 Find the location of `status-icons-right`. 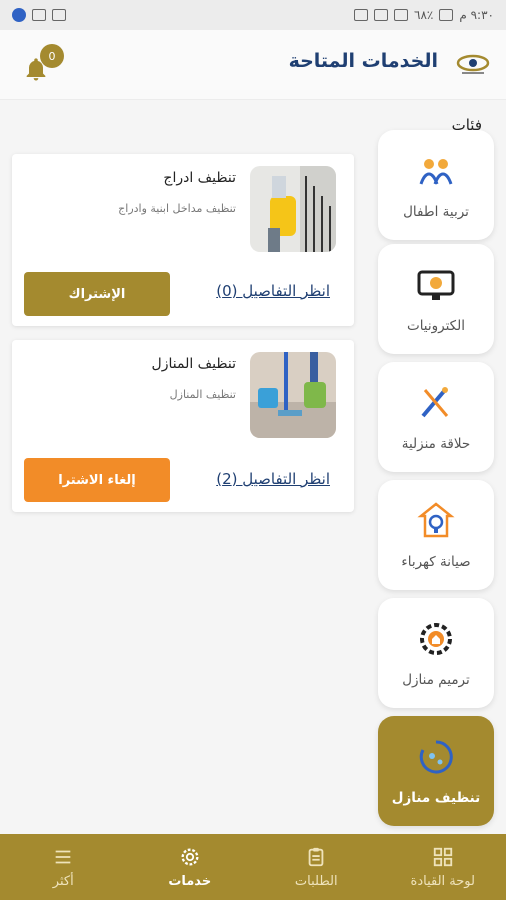

status-icons-right is located at coordinates (39, 15).